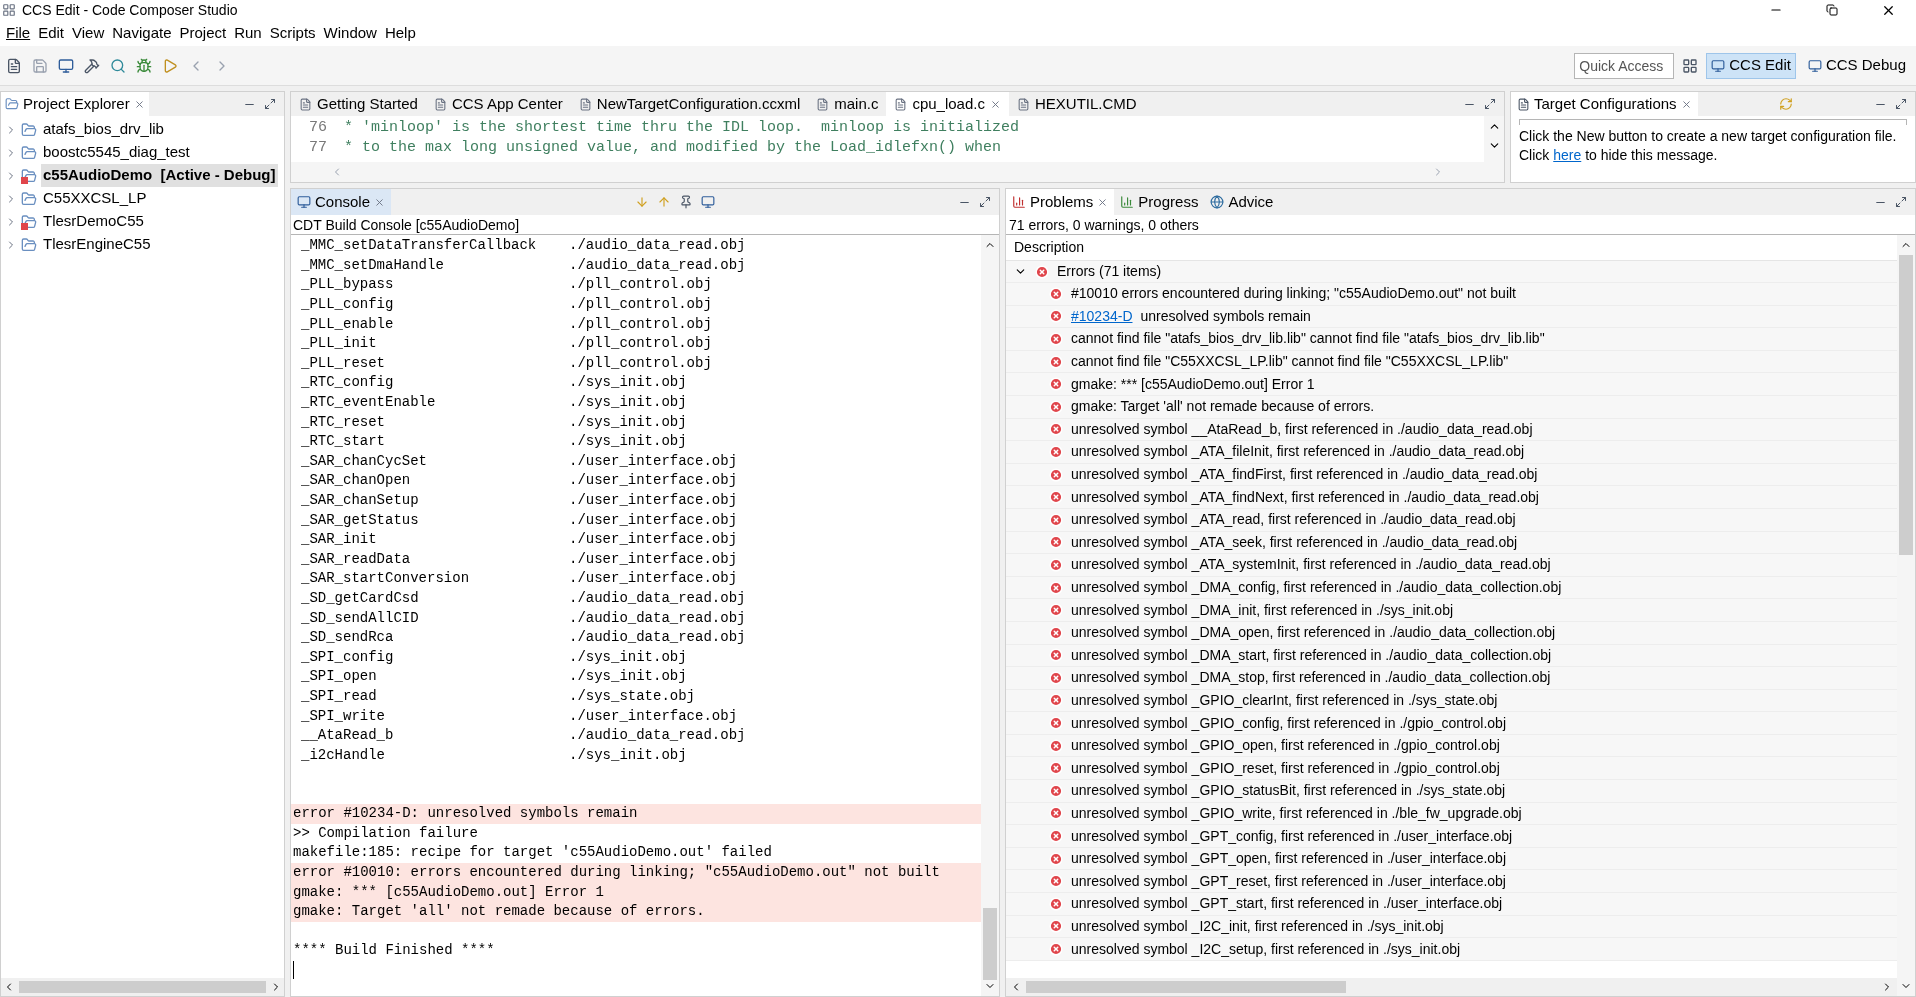  What do you see at coordinates (640, 344) in the screenshot?
I see `object-file: ./pll_control.obj` at bounding box center [640, 344].